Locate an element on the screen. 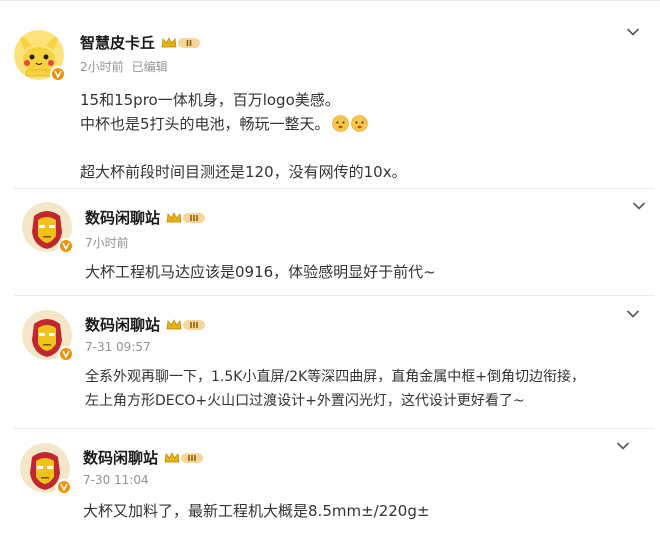  username-text: 智慧皮卡丘 is located at coordinates (117, 42).